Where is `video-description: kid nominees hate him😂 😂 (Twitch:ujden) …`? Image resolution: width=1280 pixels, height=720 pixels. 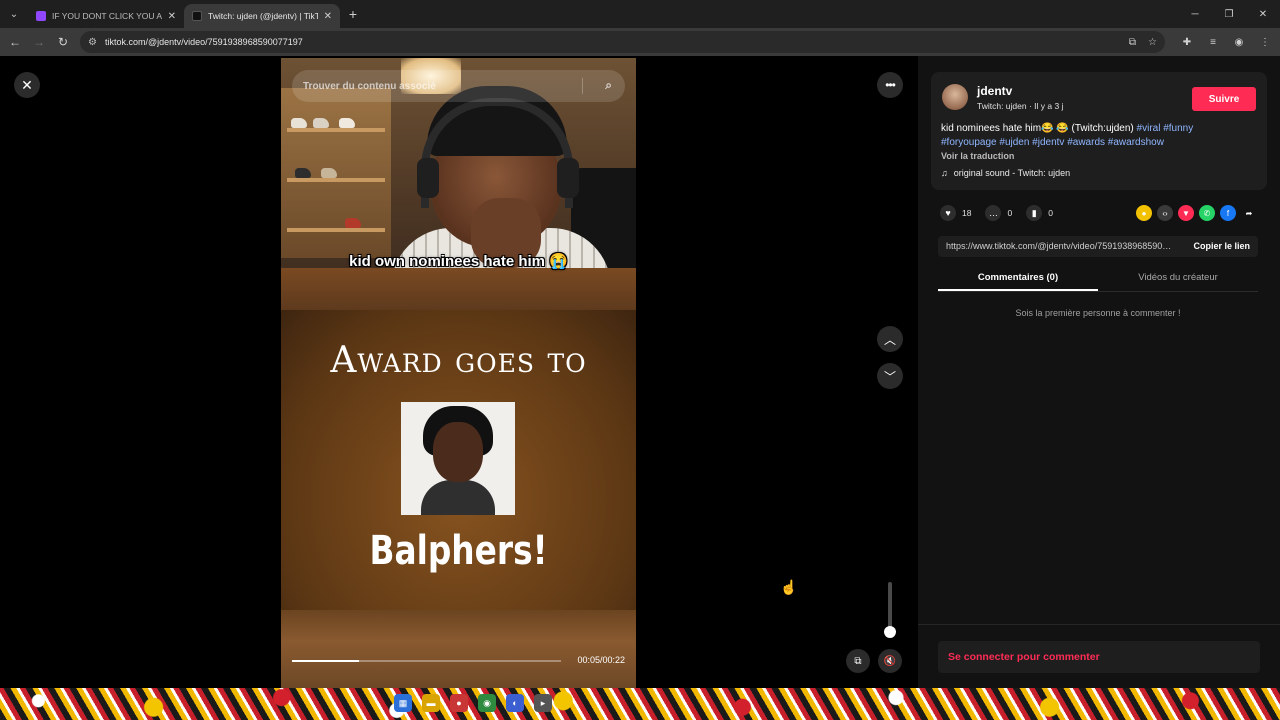
video-description: kid nominees hate him😂 😂 (Twitch:ujden) … is located at coordinates (1100, 136).